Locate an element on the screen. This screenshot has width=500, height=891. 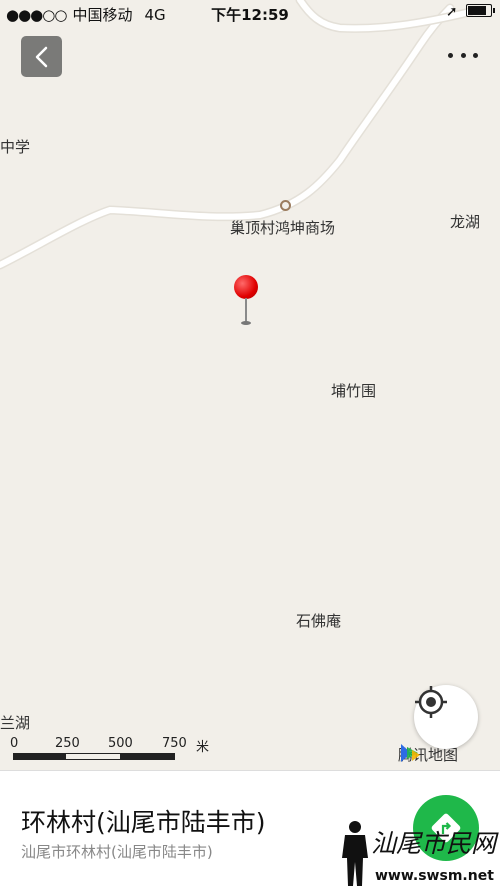
scale-label-750: 750 is located at coordinates (174, 743).